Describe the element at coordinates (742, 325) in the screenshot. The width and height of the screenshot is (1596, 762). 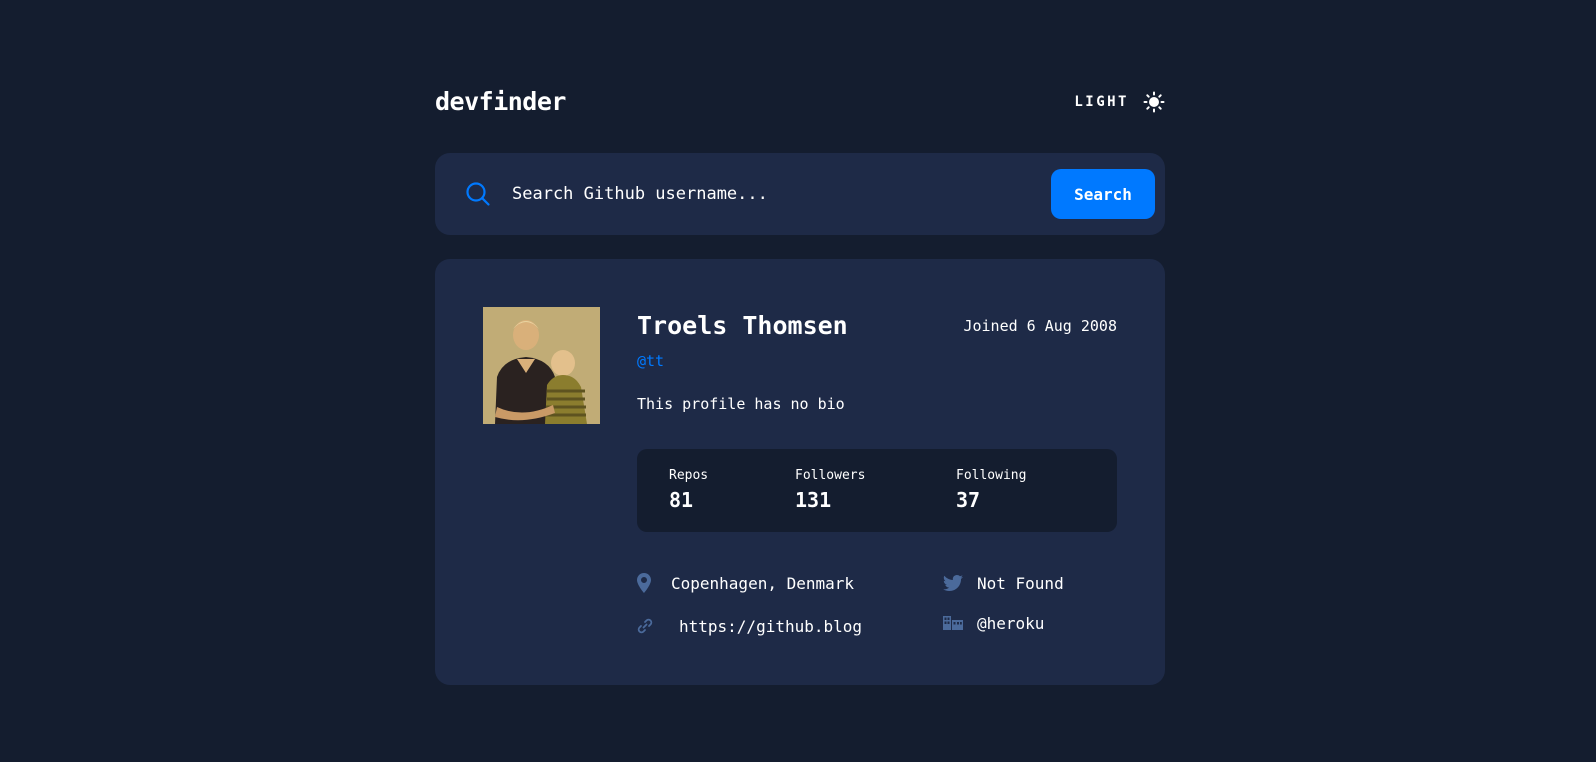
I see `profile-name: Troels Thomsen` at that location.